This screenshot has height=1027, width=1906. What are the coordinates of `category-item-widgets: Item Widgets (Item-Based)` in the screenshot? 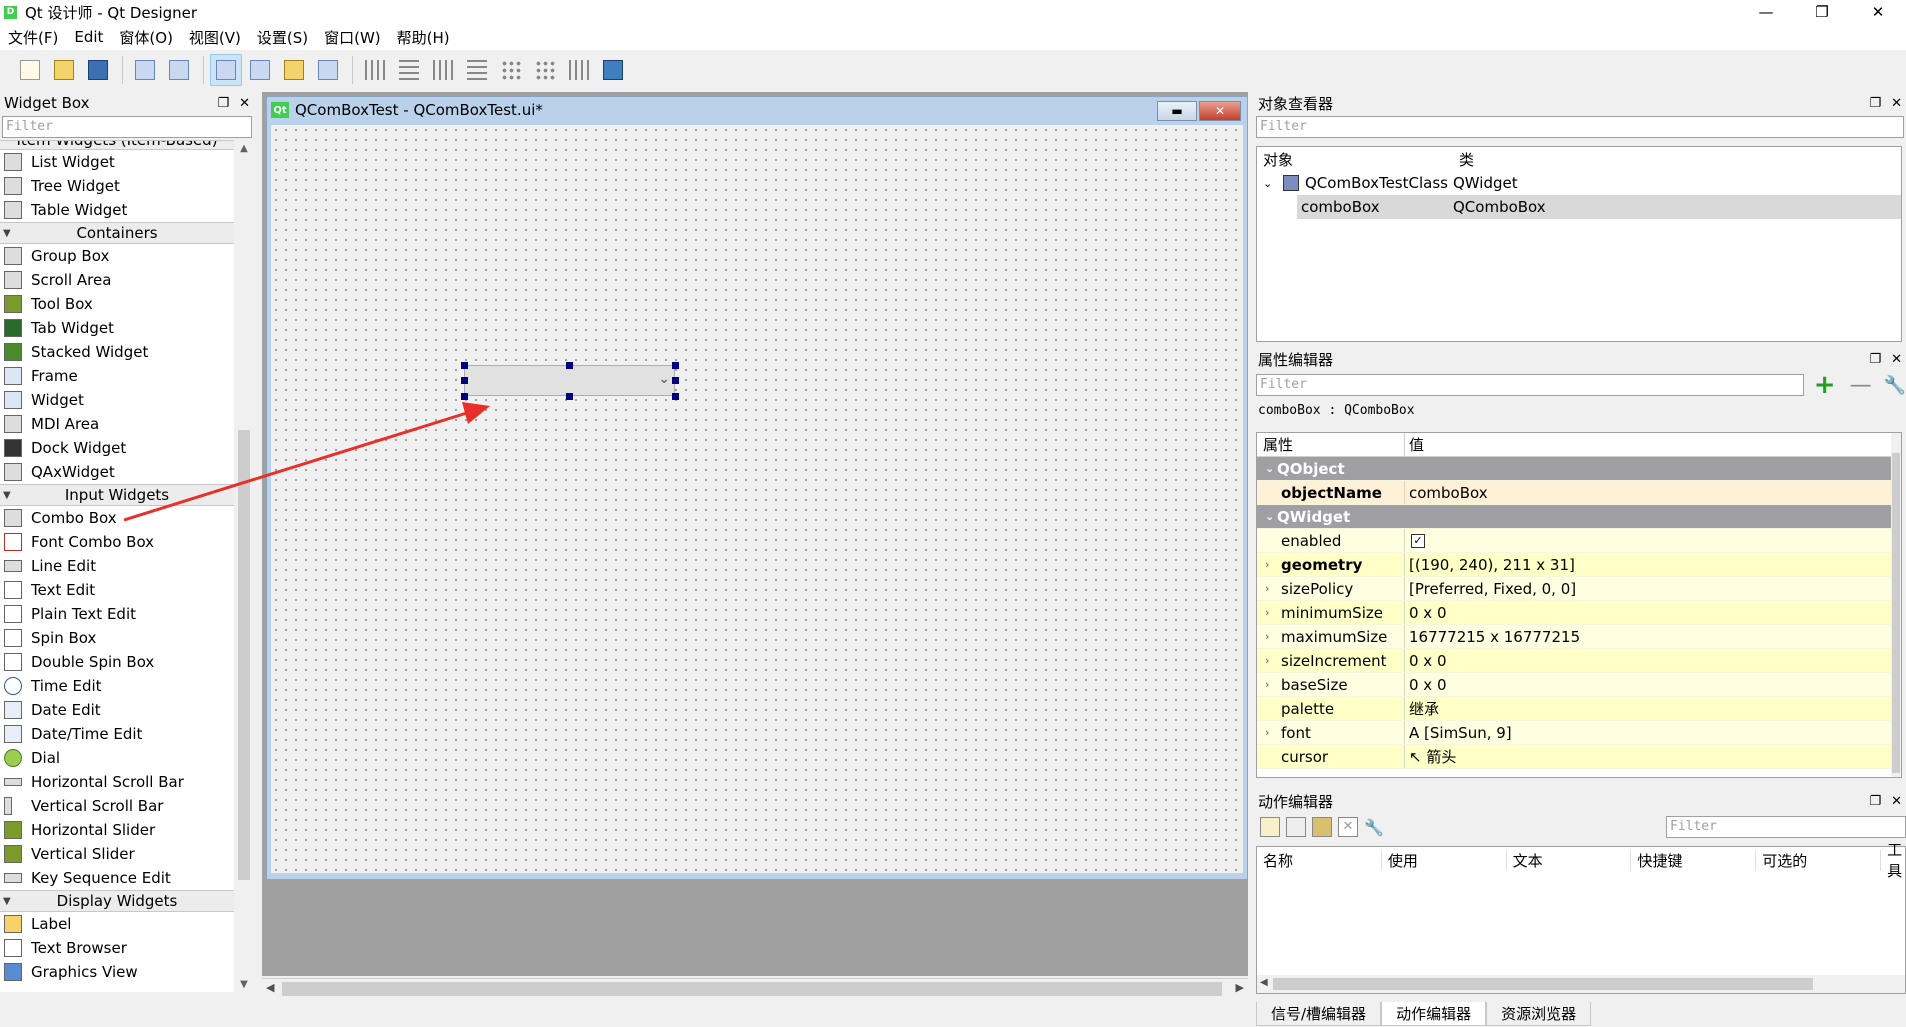 It's located at (117, 145).